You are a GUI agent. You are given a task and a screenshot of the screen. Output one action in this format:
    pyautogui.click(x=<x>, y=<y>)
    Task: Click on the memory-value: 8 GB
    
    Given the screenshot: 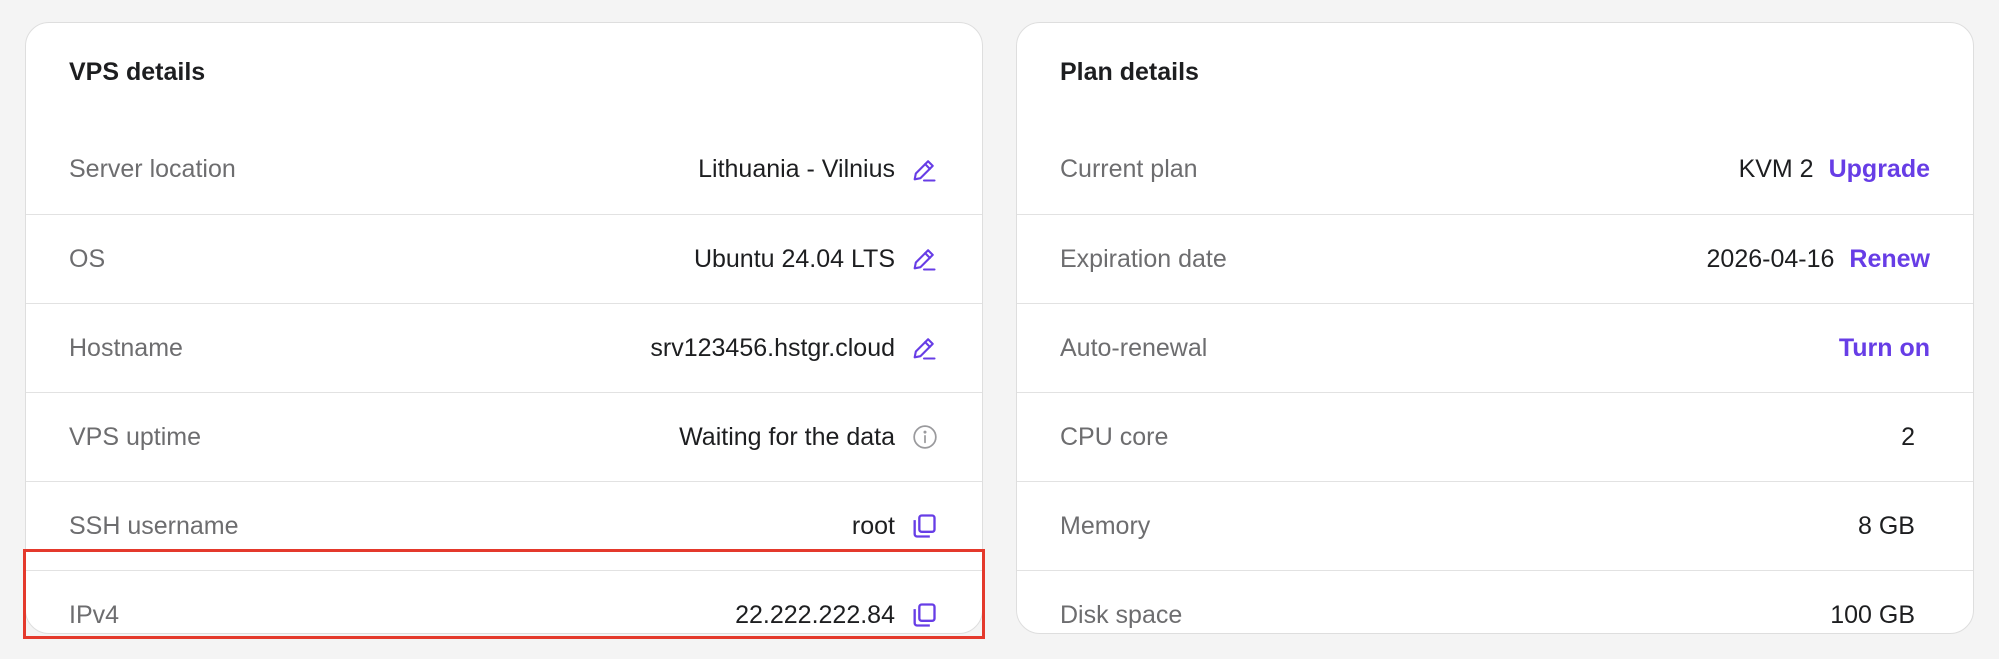 What is the action you would take?
    pyautogui.click(x=1886, y=525)
    